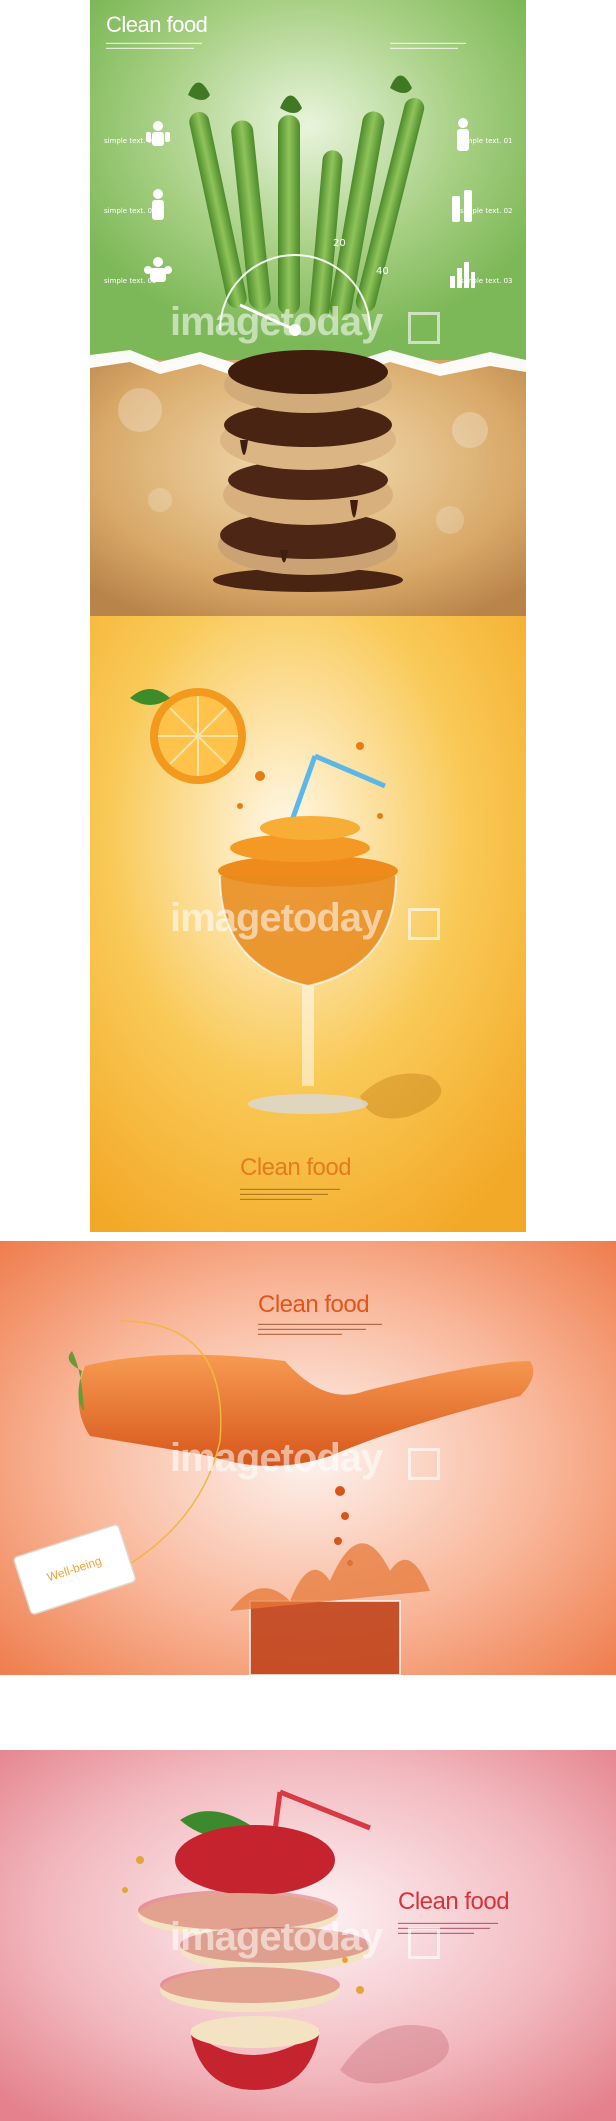 The height and width of the screenshot is (2121, 616). I want to click on bar-chart-icon, so click(462, 275).